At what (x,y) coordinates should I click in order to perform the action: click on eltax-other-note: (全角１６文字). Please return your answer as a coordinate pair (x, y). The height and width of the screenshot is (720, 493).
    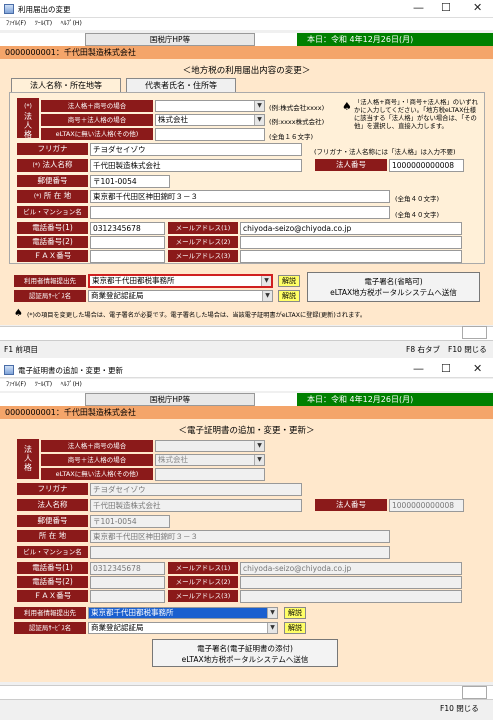
    Looking at the image, I should click on (291, 137).